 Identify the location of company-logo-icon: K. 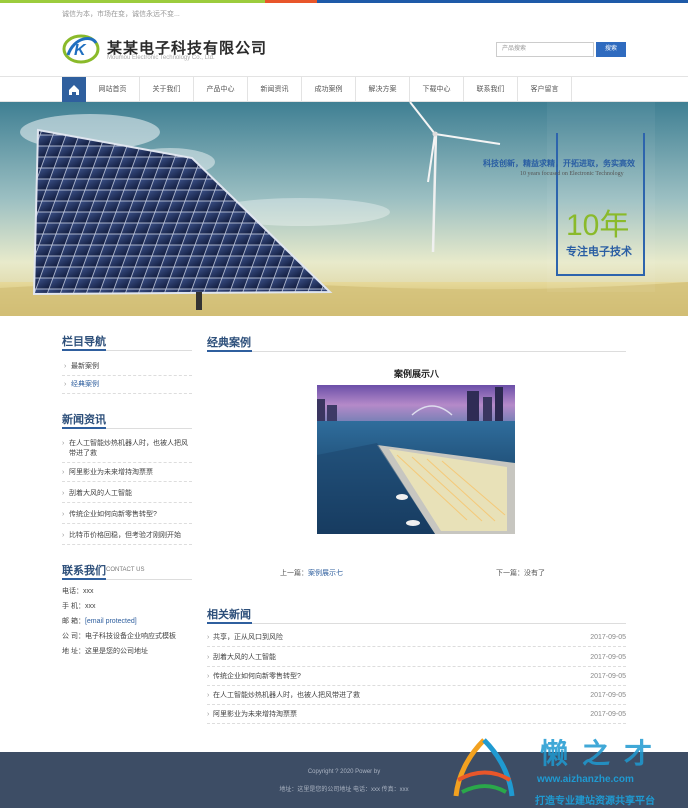
(81, 49).